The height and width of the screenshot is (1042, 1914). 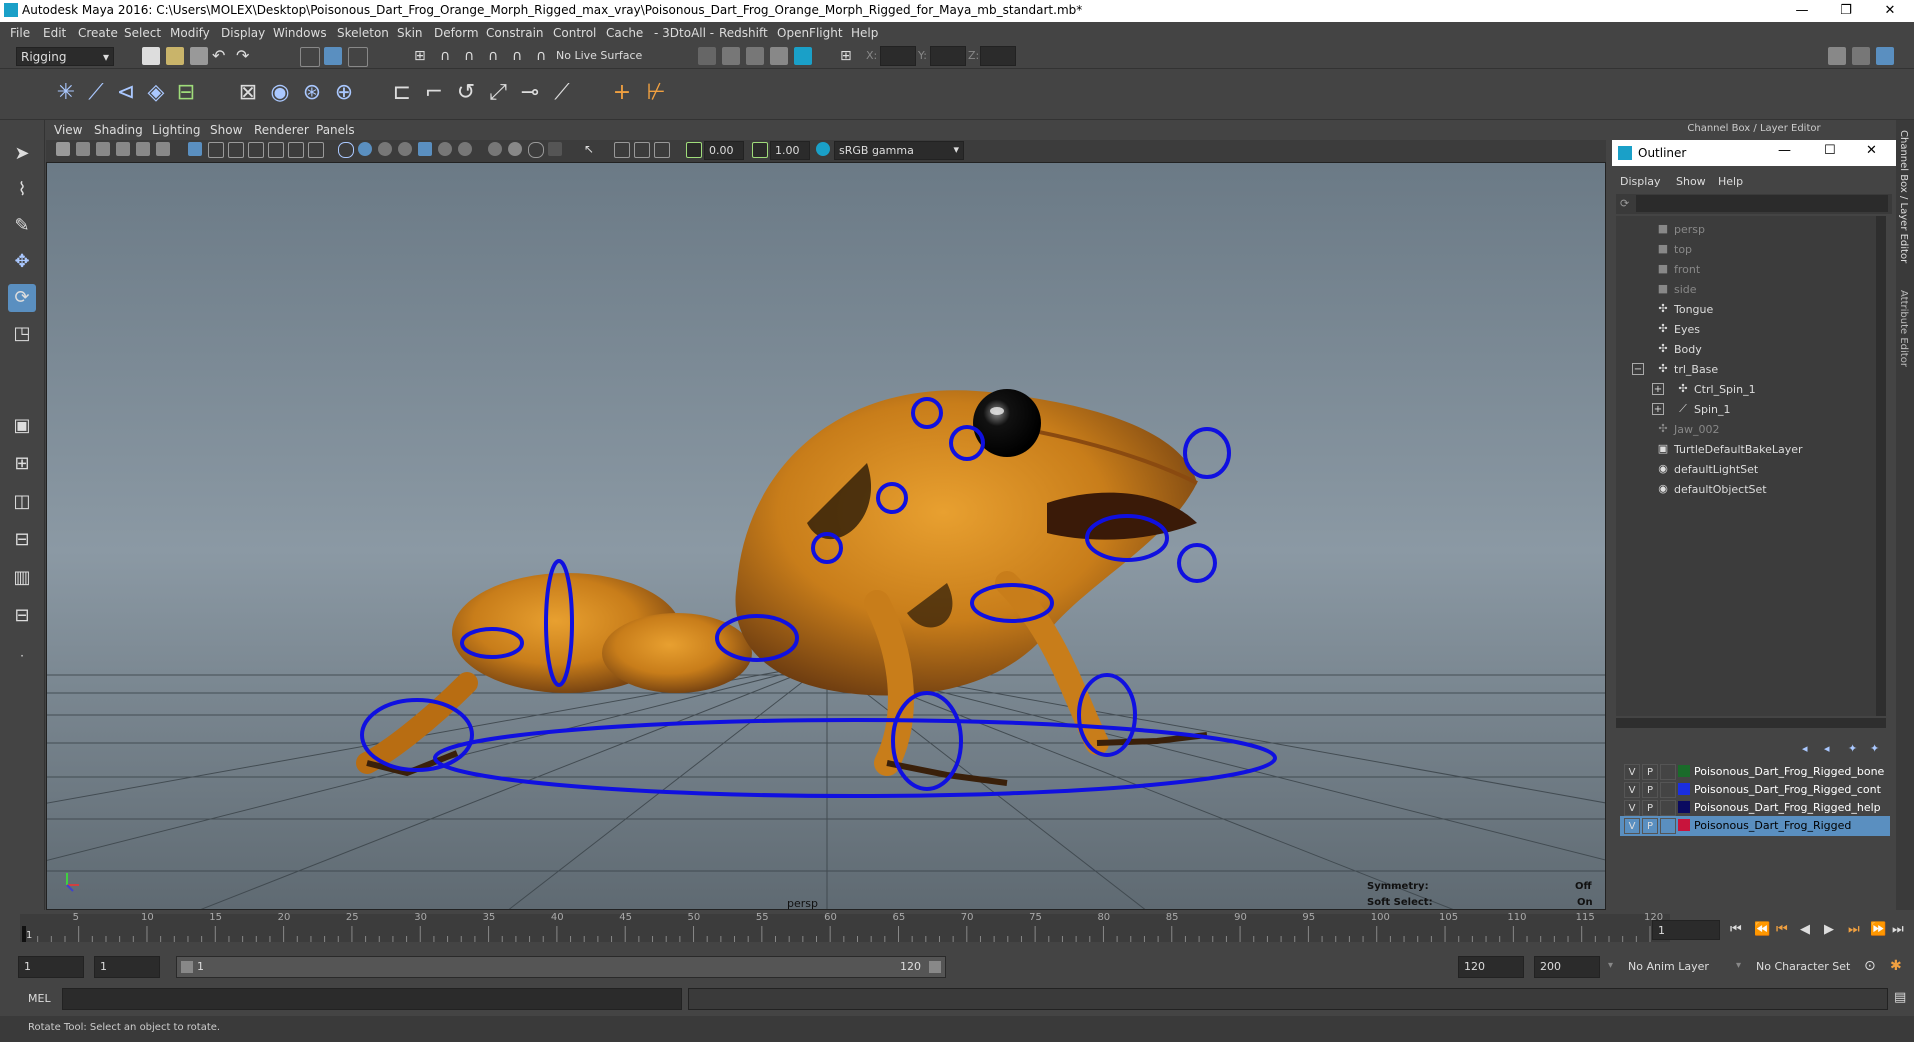 What do you see at coordinates (1746, 470) in the screenshot?
I see `outliner-item: ◉ defaultLightSet` at bounding box center [1746, 470].